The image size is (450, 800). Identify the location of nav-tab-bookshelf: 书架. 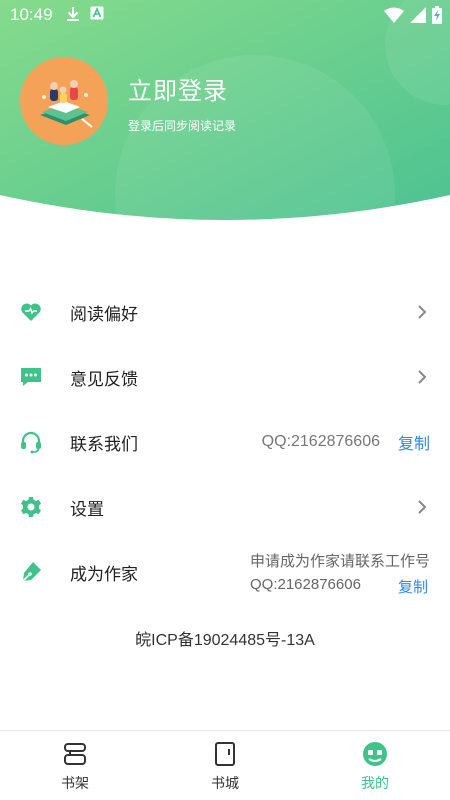
(75, 765).